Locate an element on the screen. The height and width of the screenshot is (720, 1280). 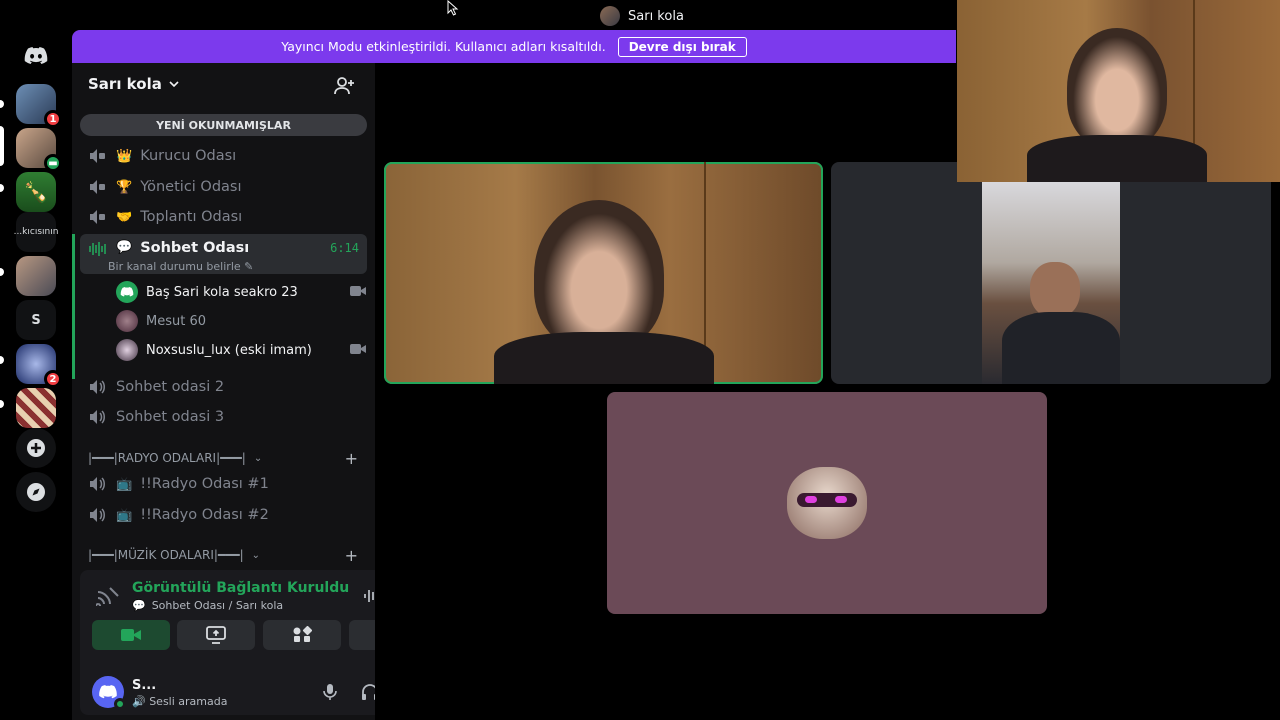
video-tile-avatar is located at coordinates (827, 503).